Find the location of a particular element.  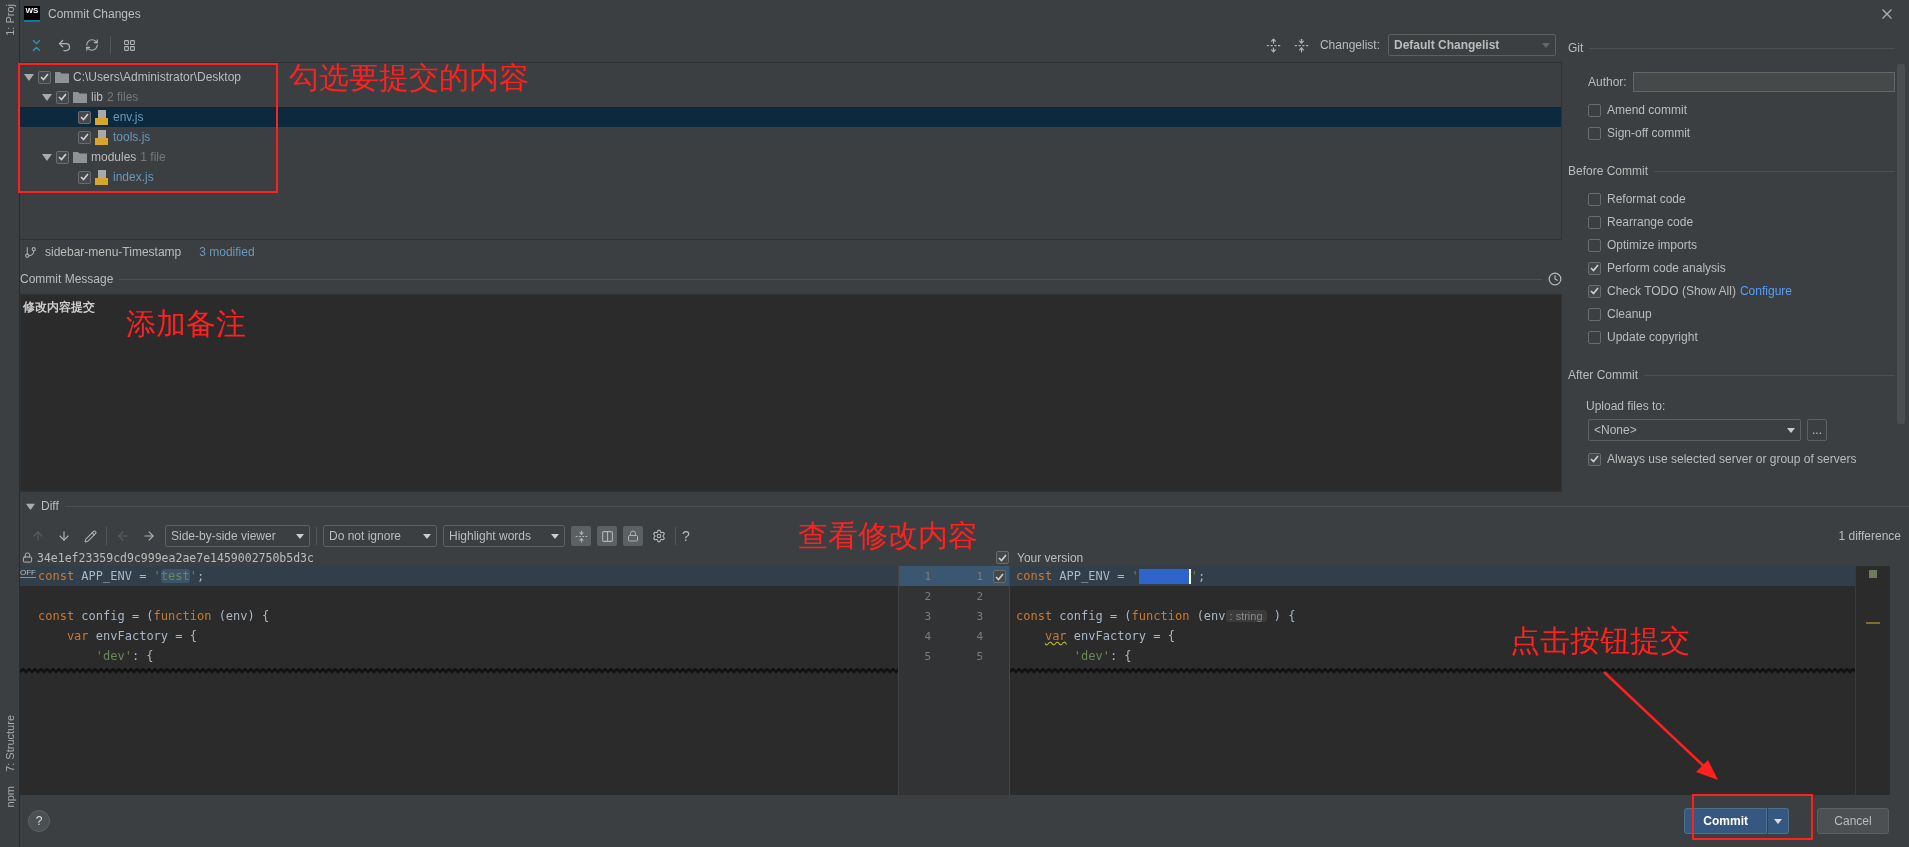

line-number: 1 is located at coordinates (927, 576).